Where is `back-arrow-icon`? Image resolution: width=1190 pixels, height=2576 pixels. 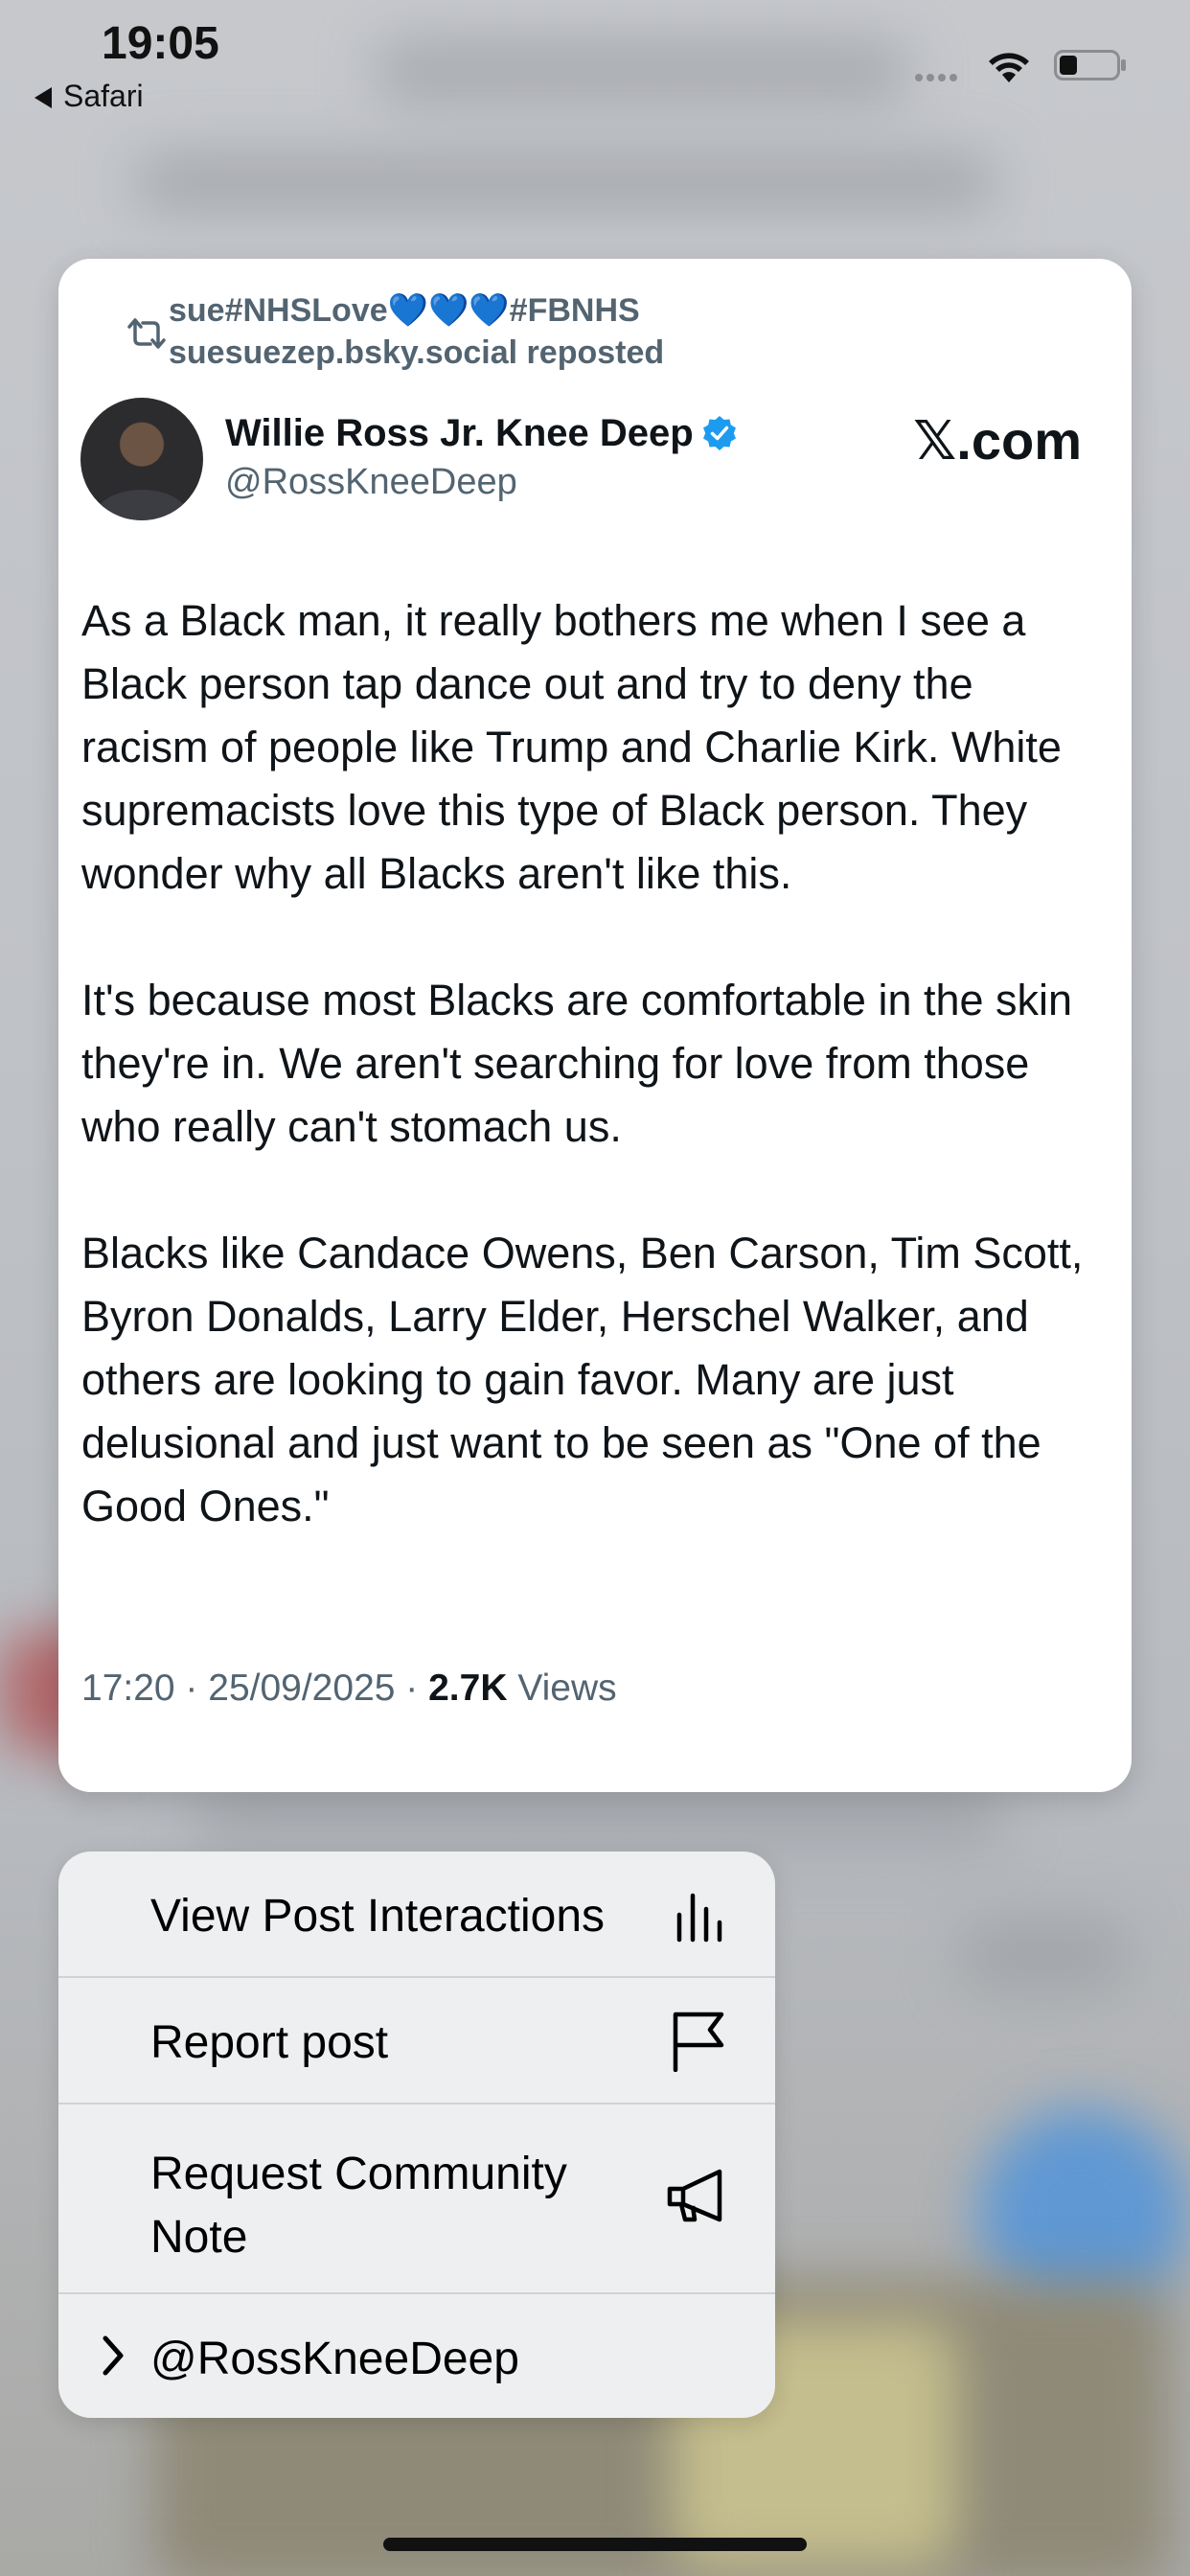 back-arrow-icon is located at coordinates (43, 97).